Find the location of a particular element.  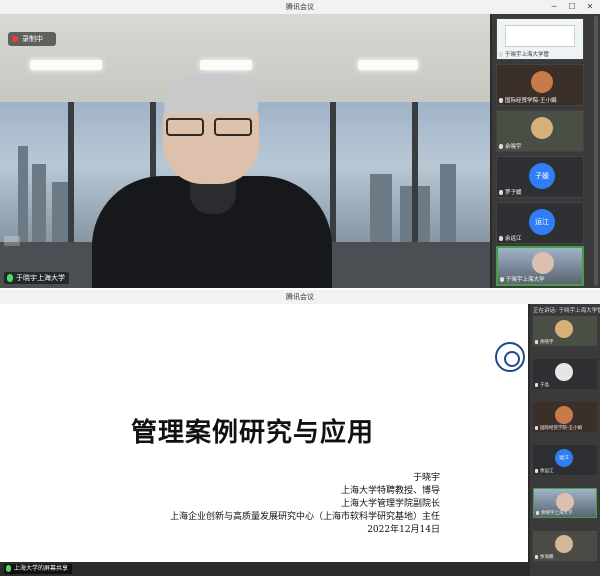

scrollbar is located at coordinates (596, 151).